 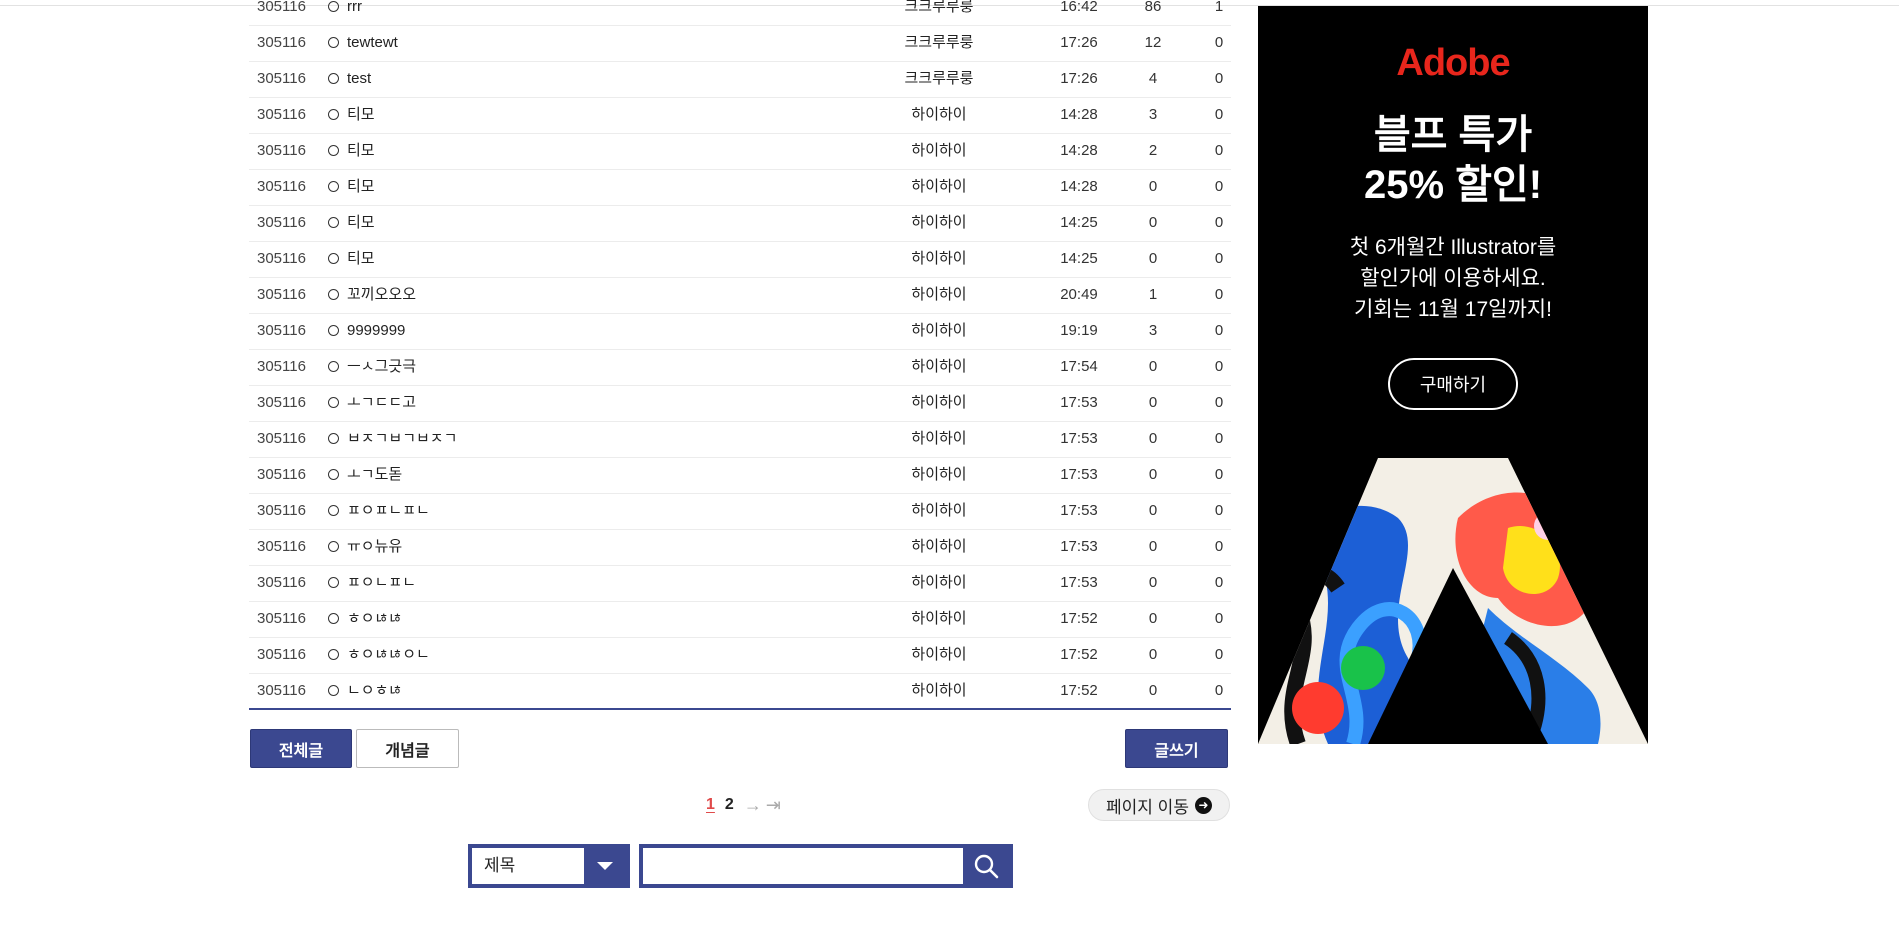 What do you see at coordinates (1176, 748) in the screenshot?
I see `write-button: 글쓰기` at bounding box center [1176, 748].